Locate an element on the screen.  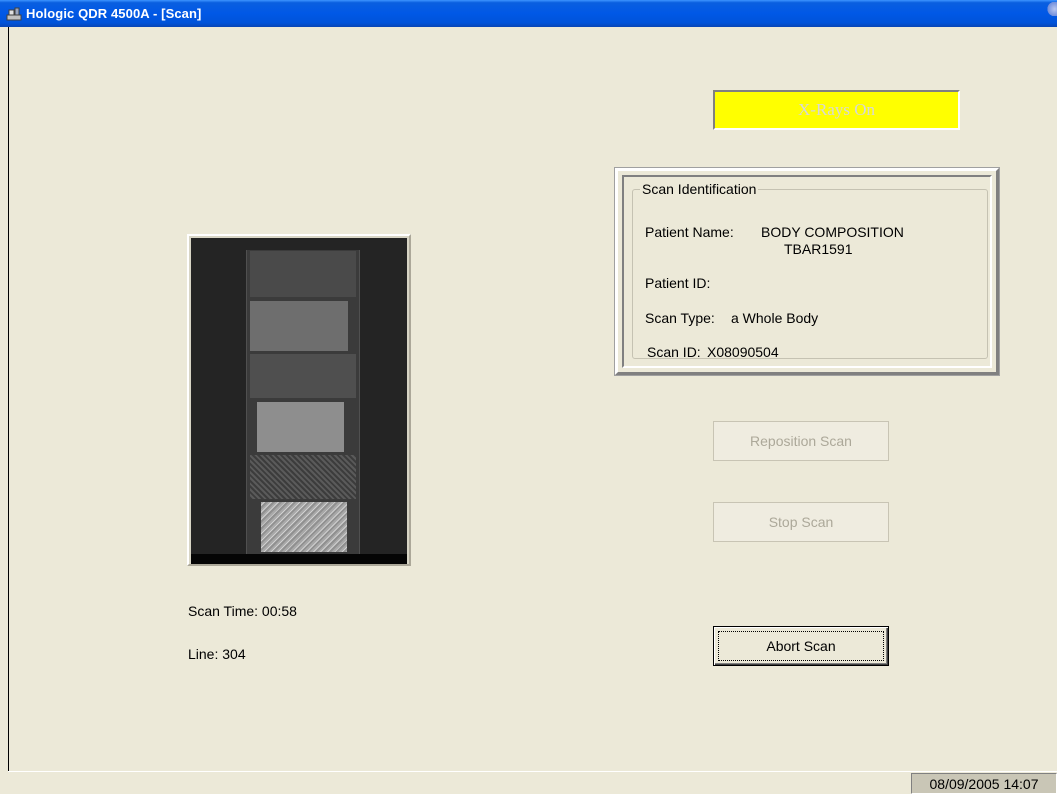
patient-name-value: BODY COMPOSITION is located at coordinates (832, 232).